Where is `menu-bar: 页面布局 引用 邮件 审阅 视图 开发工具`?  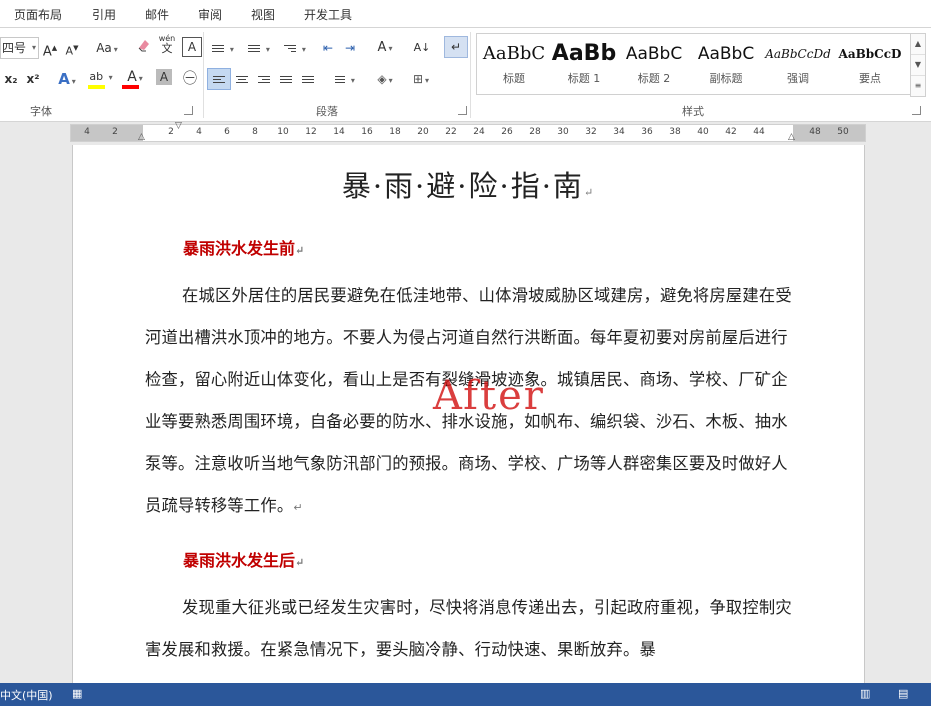
menu-bar: 页面布局 引用 邮件 审阅 视图 开发工具 is located at coordinates (465, 14).